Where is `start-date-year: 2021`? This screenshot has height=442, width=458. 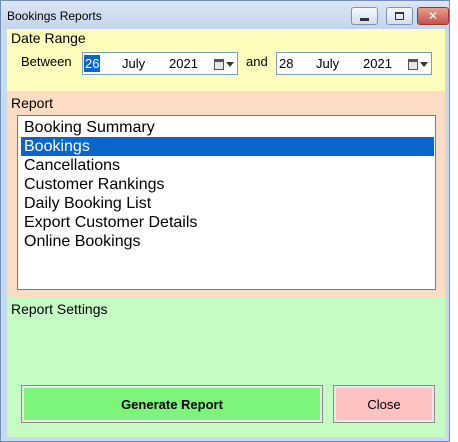
start-date-year: 2021 is located at coordinates (183, 63).